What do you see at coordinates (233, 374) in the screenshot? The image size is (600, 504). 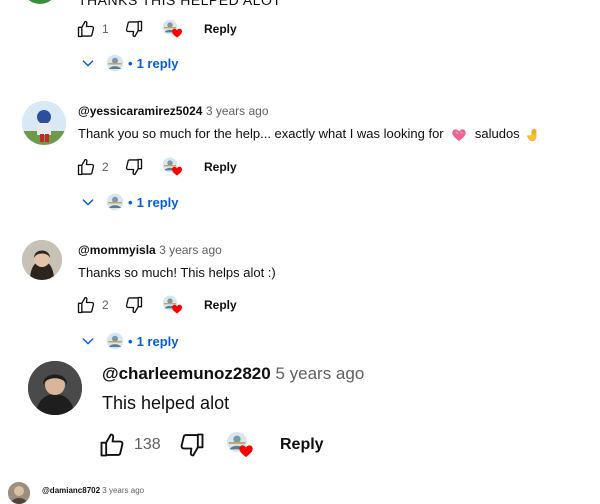 I see `comment-author: @charleemunoz2820 5 years ago` at bounding box center [233, 374].